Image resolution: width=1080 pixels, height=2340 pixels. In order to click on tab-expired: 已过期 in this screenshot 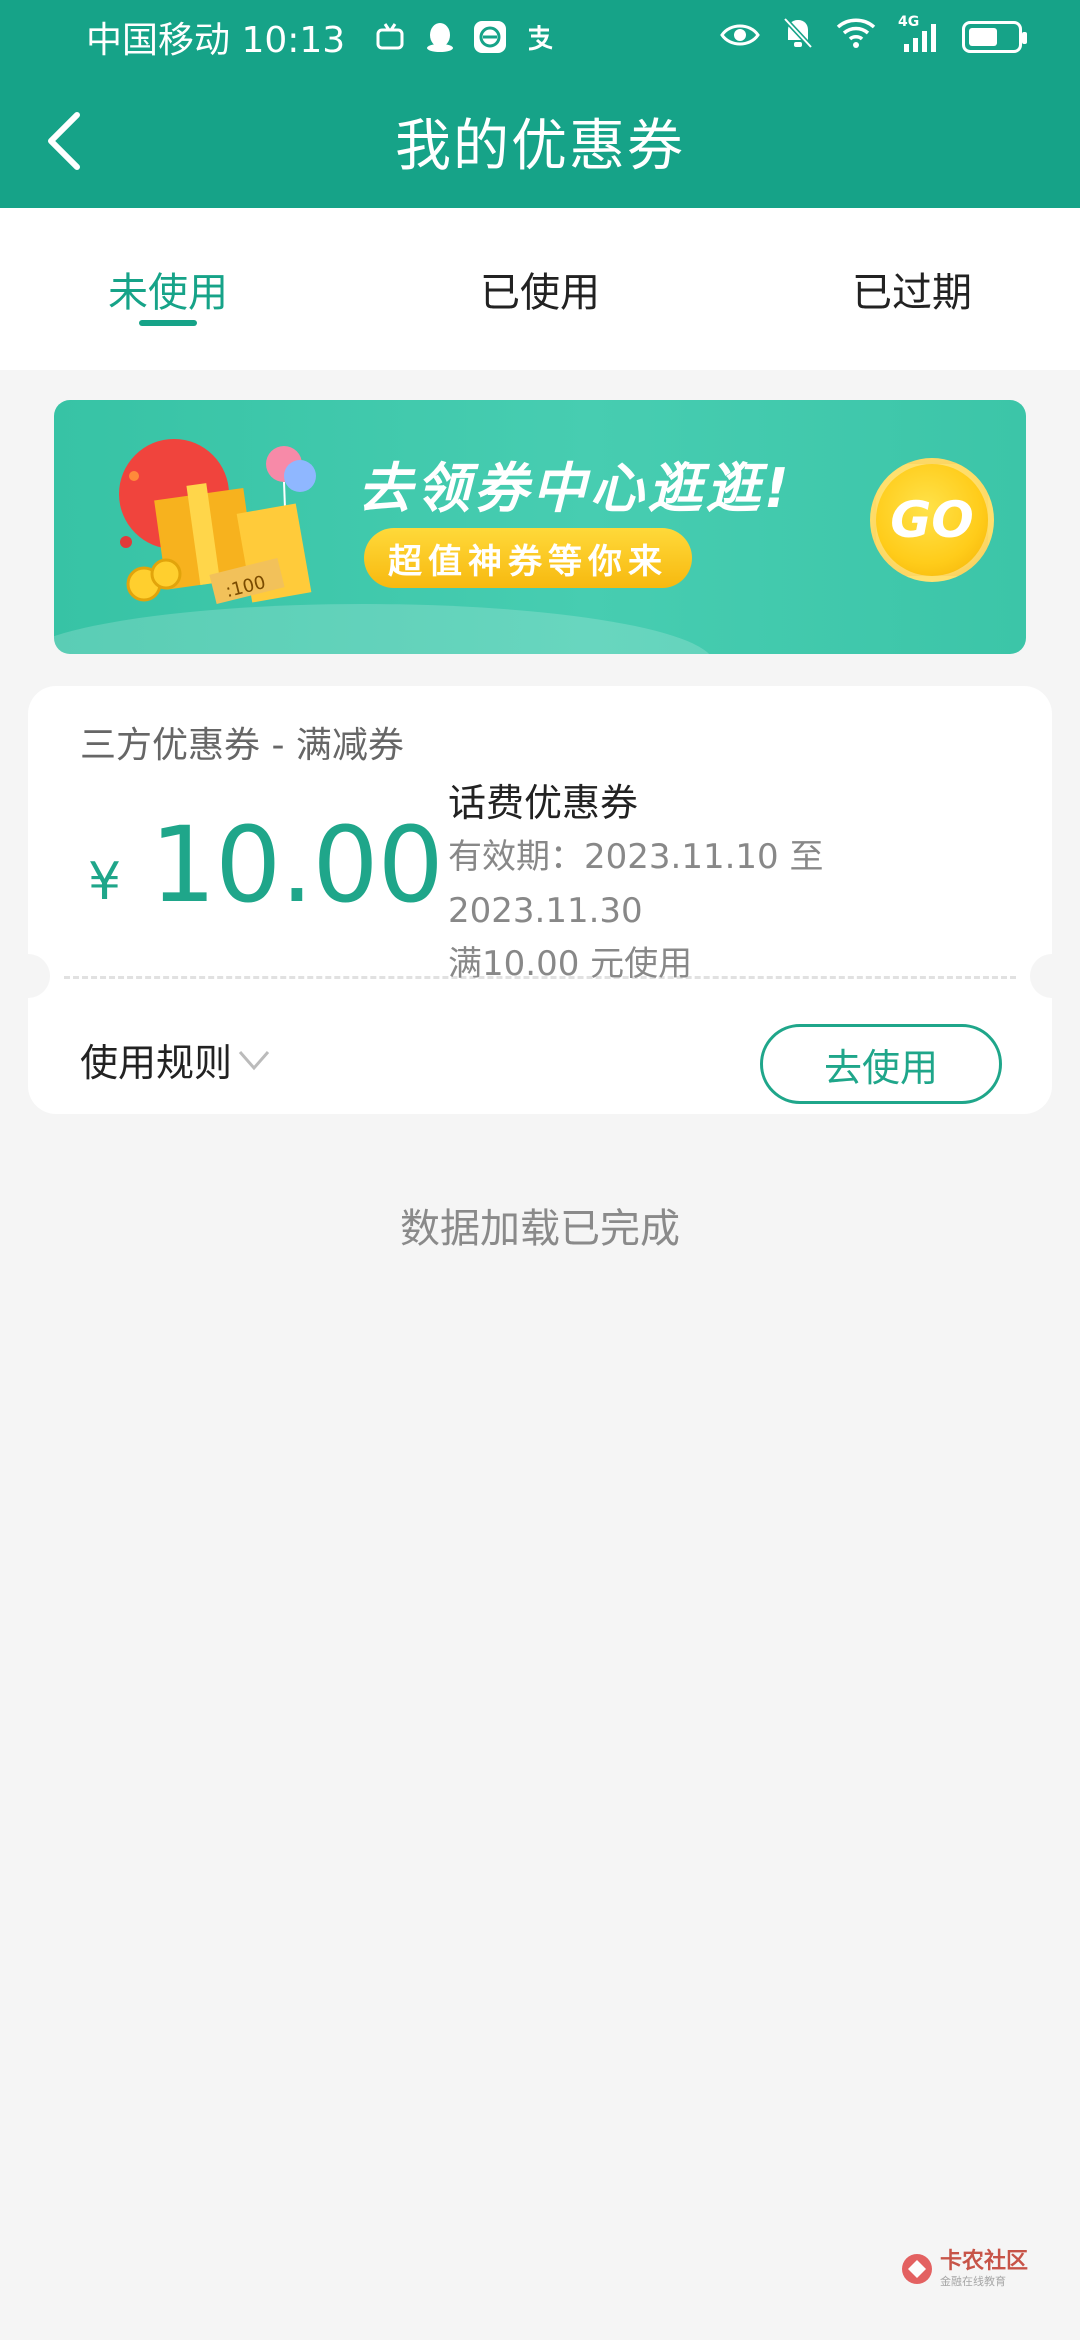, I will do `click(912, 289)`.